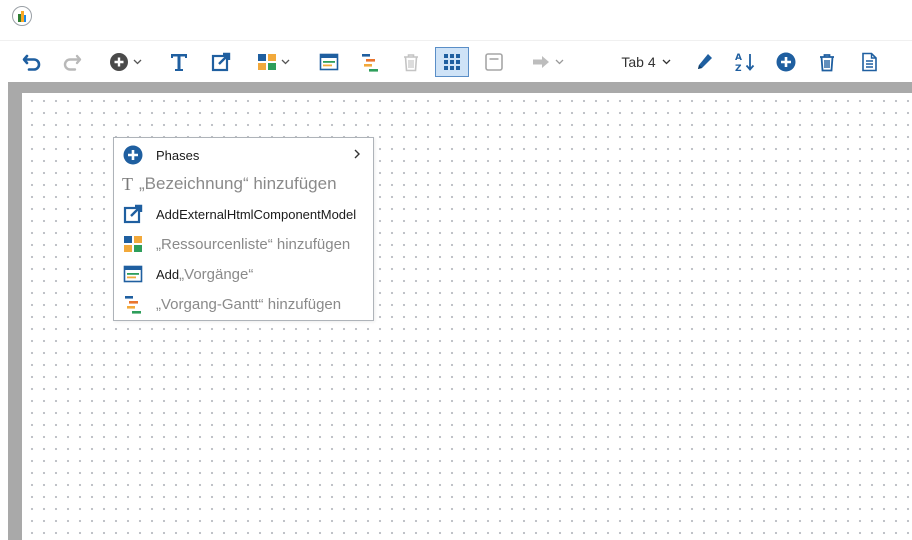  I want to click on pencil-icon, so click(705, 61).